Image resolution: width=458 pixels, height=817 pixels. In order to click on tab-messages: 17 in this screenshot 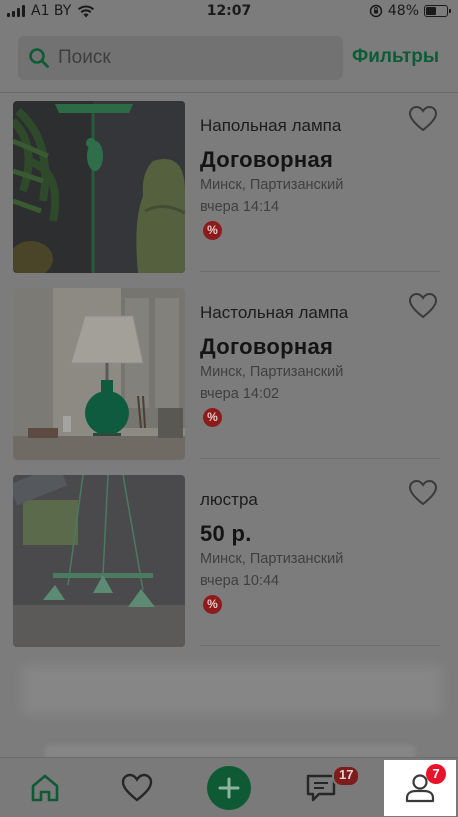, I will do `click(328, 787)`.